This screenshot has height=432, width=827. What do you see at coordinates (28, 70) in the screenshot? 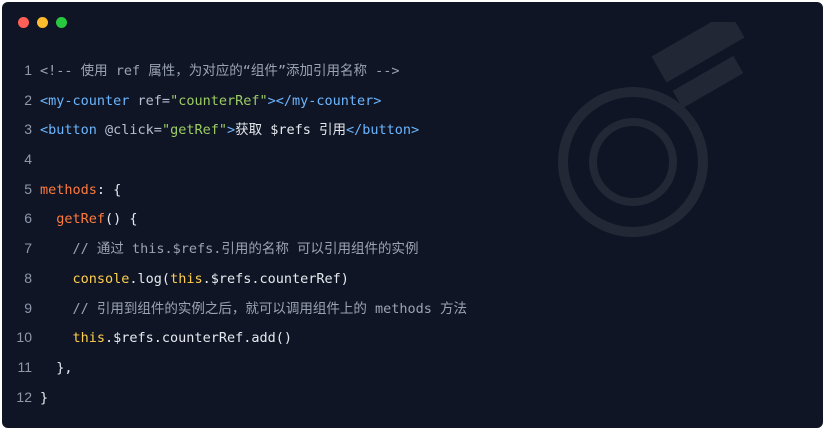
I see `line-number: 1` at bounding box center [28, 70].